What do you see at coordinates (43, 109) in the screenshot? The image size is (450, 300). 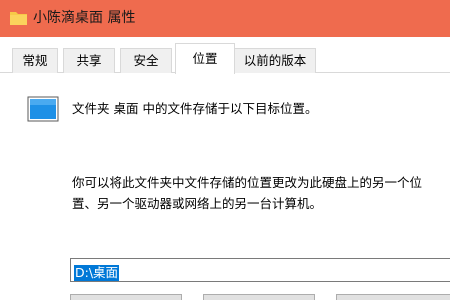 I see `desktop-folder-icon` at bounding box center [43, 109].